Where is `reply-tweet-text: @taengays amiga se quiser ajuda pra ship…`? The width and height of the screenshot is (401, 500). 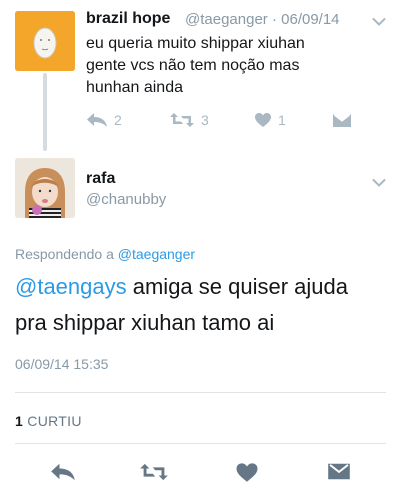 reply-tweet-text: @taengays amiga se quiser ajuda pra ship… is located at coordinates (201, 305).